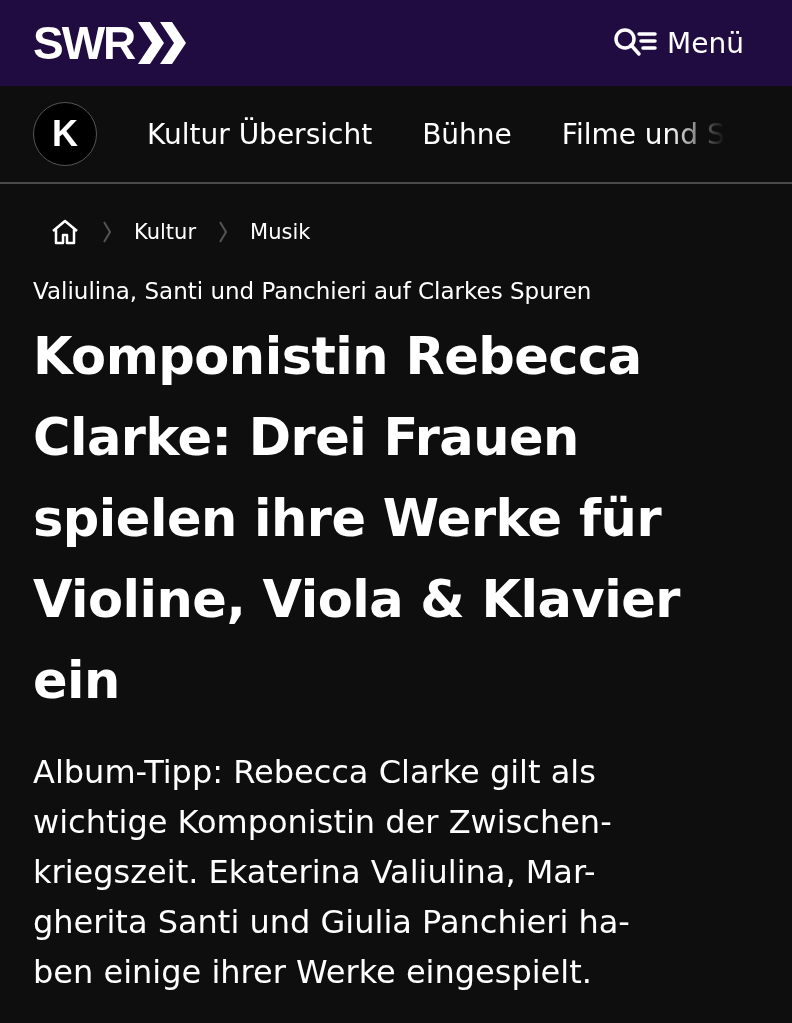  I want to click on menu-button: Menü, so click(678, 43).